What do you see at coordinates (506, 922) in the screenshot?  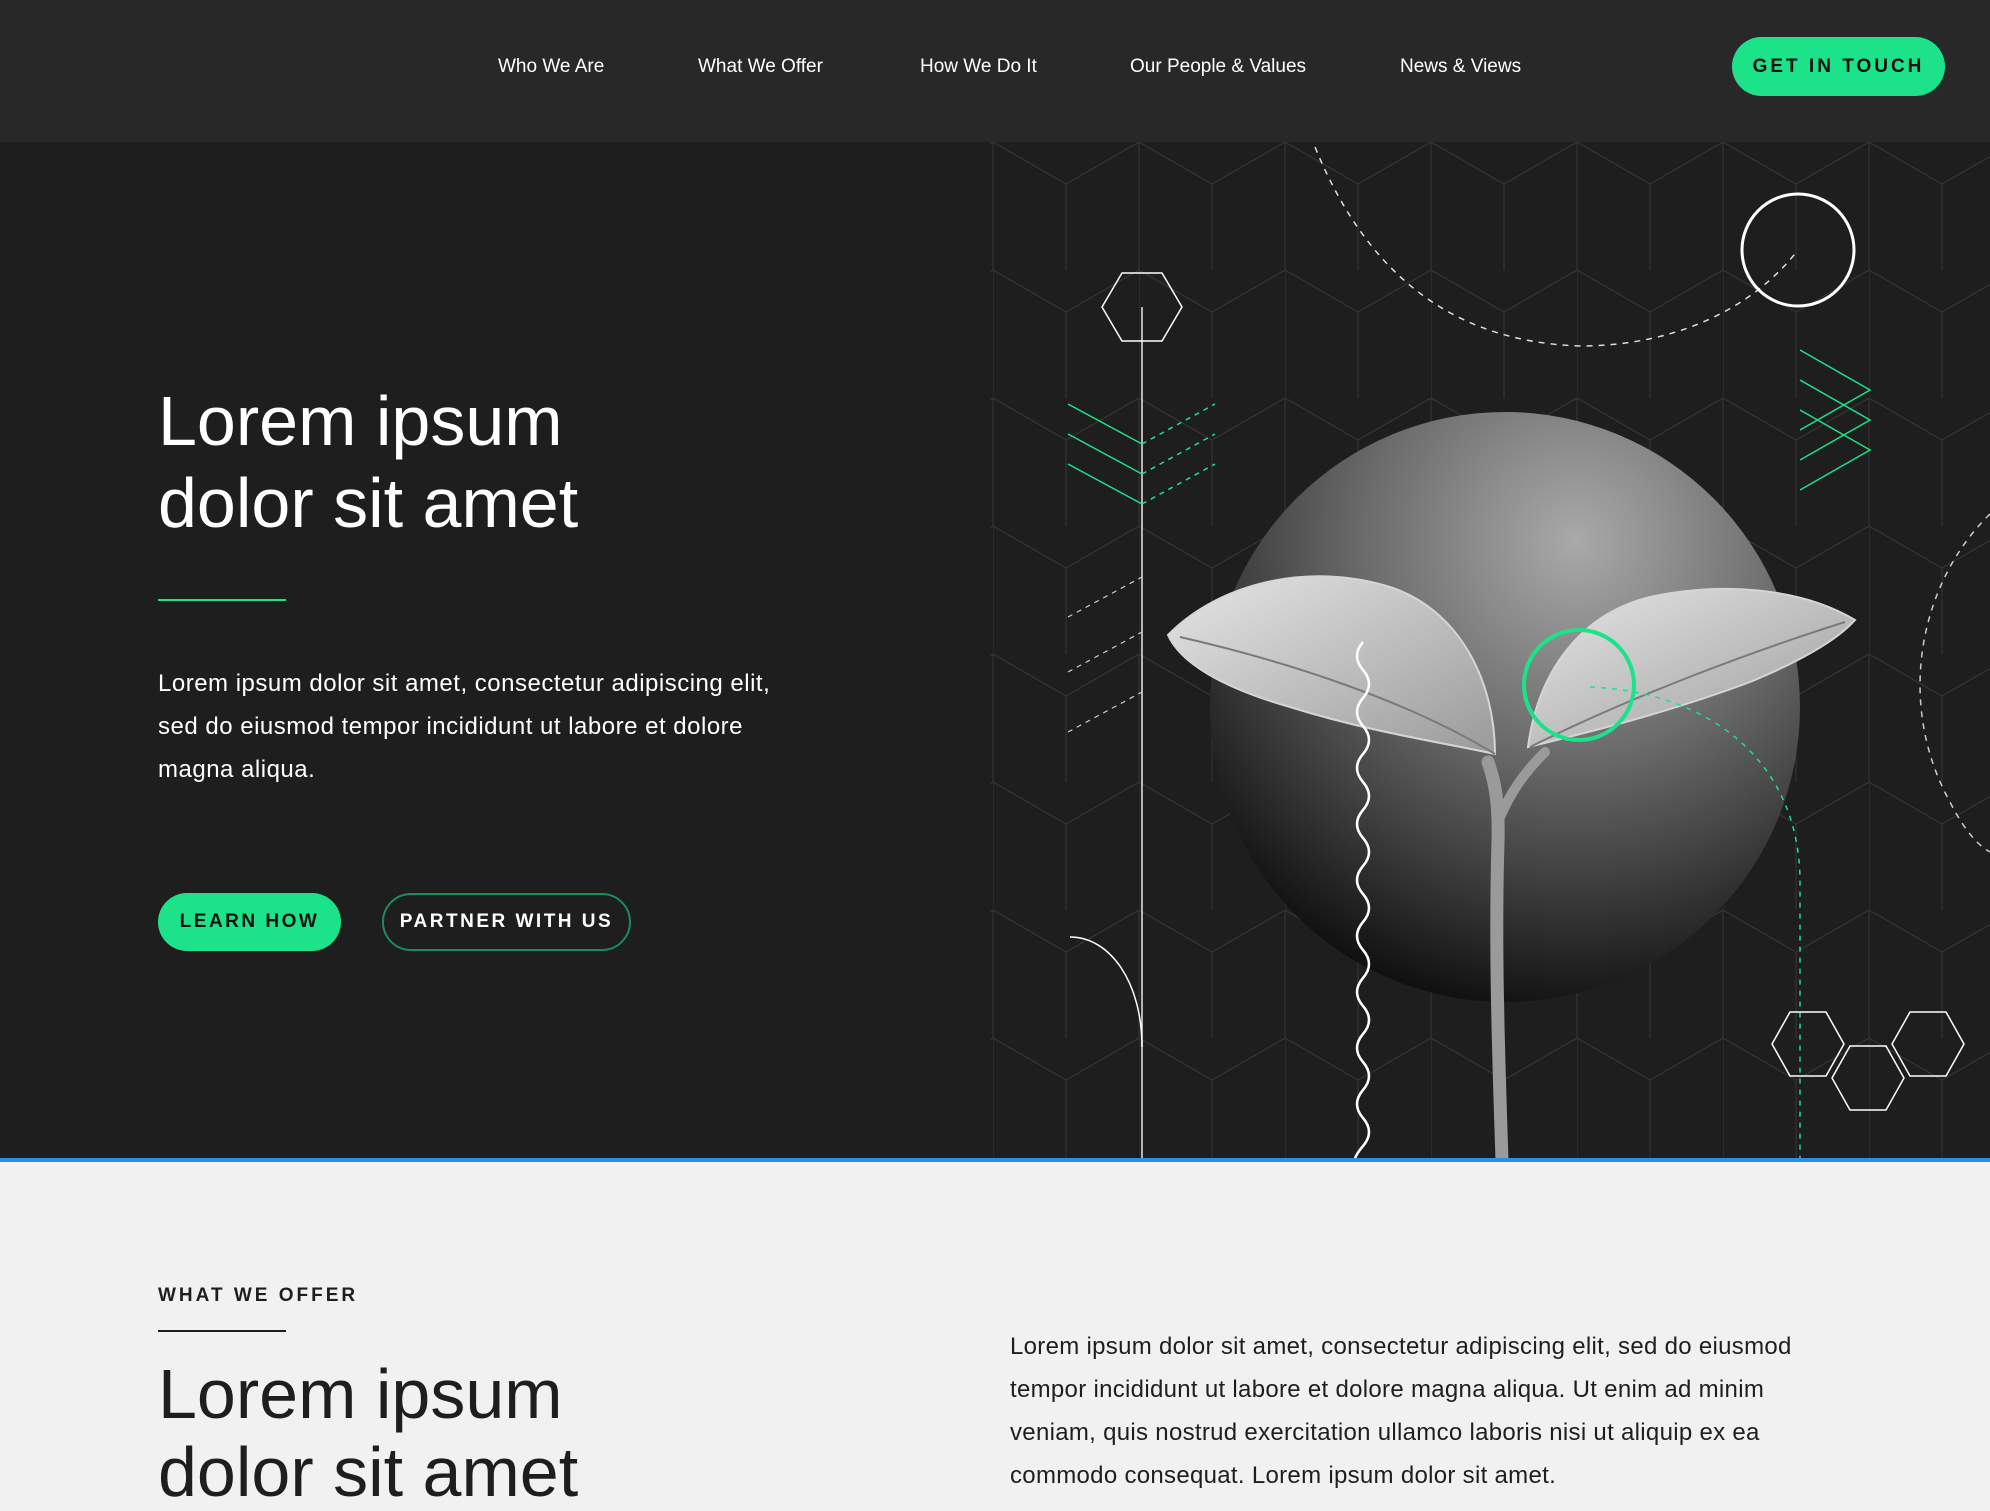 I see `partner-with-us-button: PARTNER WITH US` at bounding box center [506, 922].